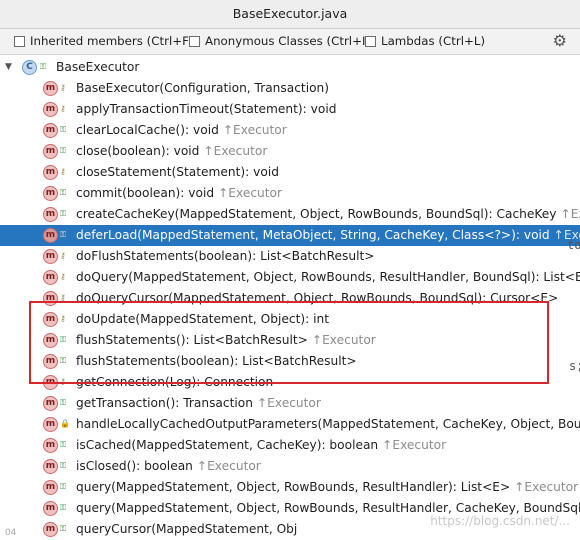 The image size is (580, 540). I want to click on window-title-bar: BaseExecutor.java, so click(290, 14).